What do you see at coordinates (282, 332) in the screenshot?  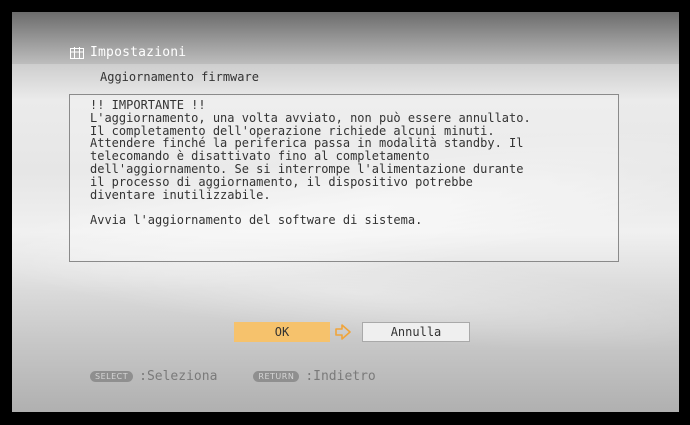 I see `ok-button: OK` at bounding box center [282, 332].